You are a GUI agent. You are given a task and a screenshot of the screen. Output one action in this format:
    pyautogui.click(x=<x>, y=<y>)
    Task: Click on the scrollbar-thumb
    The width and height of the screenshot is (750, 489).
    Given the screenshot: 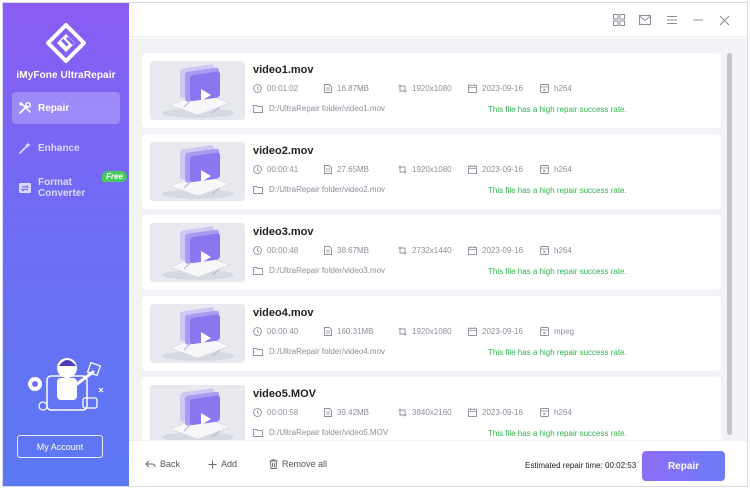 What is the action you would take?
    pyautogui.click(x=729, y=244)
    